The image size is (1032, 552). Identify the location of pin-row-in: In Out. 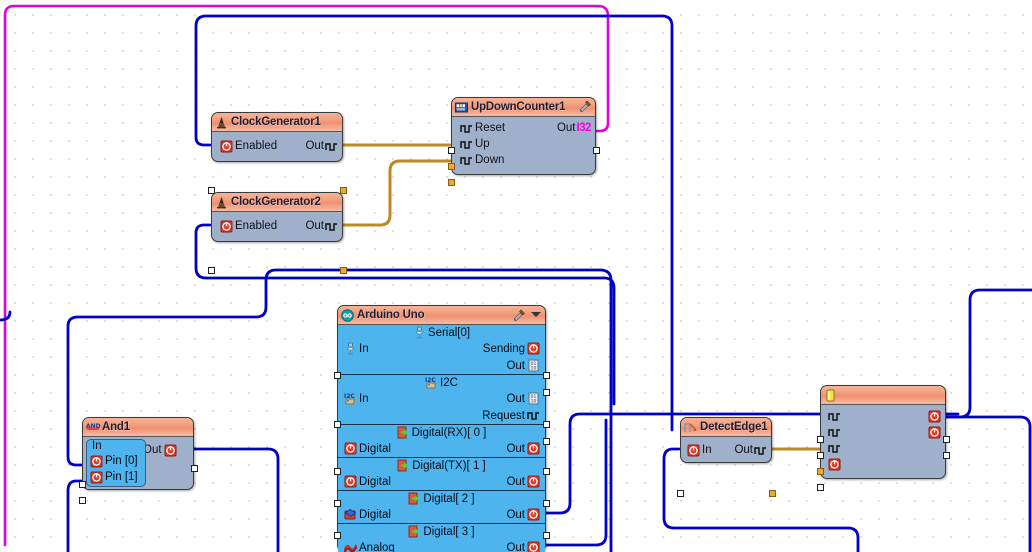
(726, 450).